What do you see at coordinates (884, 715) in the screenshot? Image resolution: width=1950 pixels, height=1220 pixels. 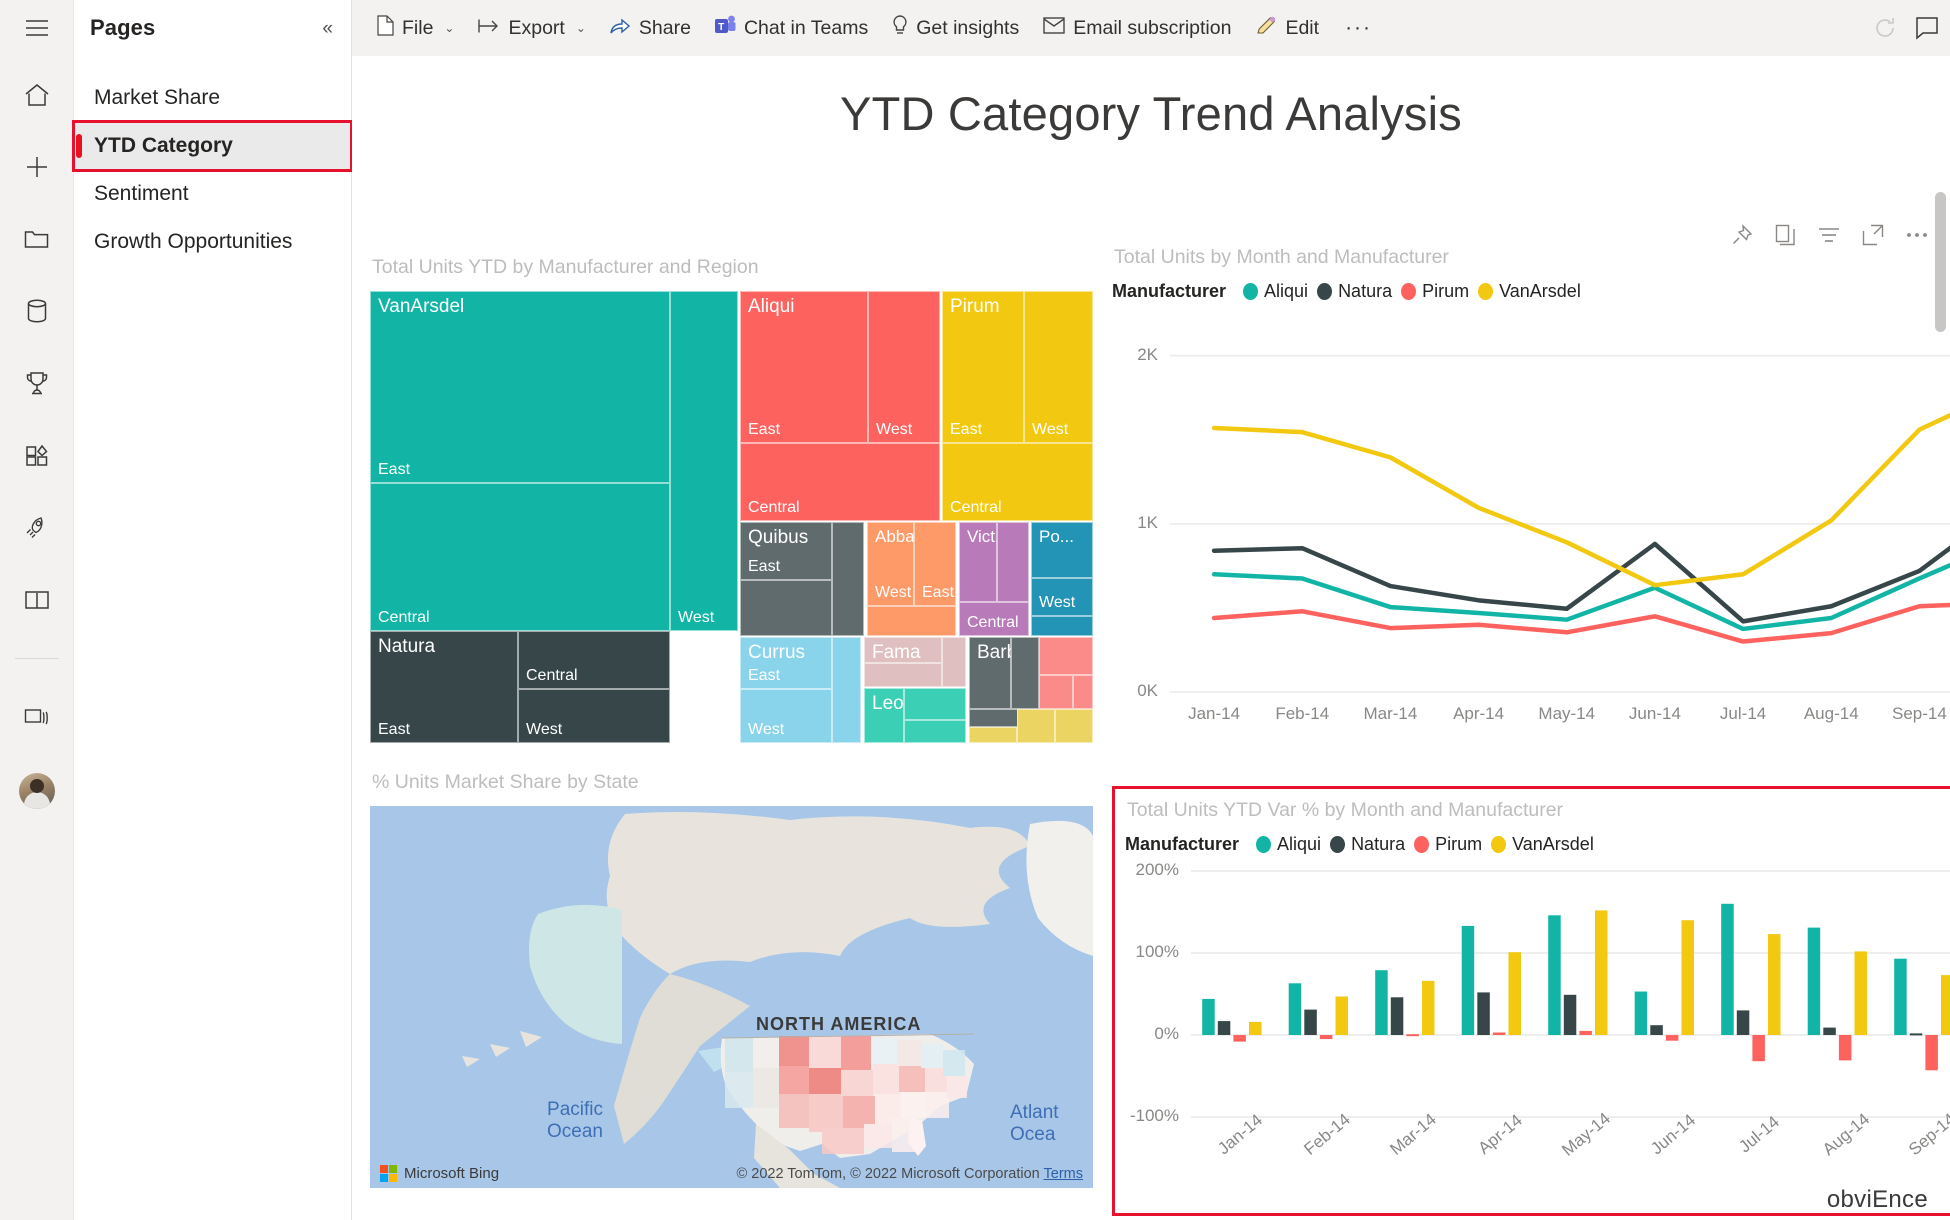 I see `treemap-tile: Leo` at bounding box center [884, 715].